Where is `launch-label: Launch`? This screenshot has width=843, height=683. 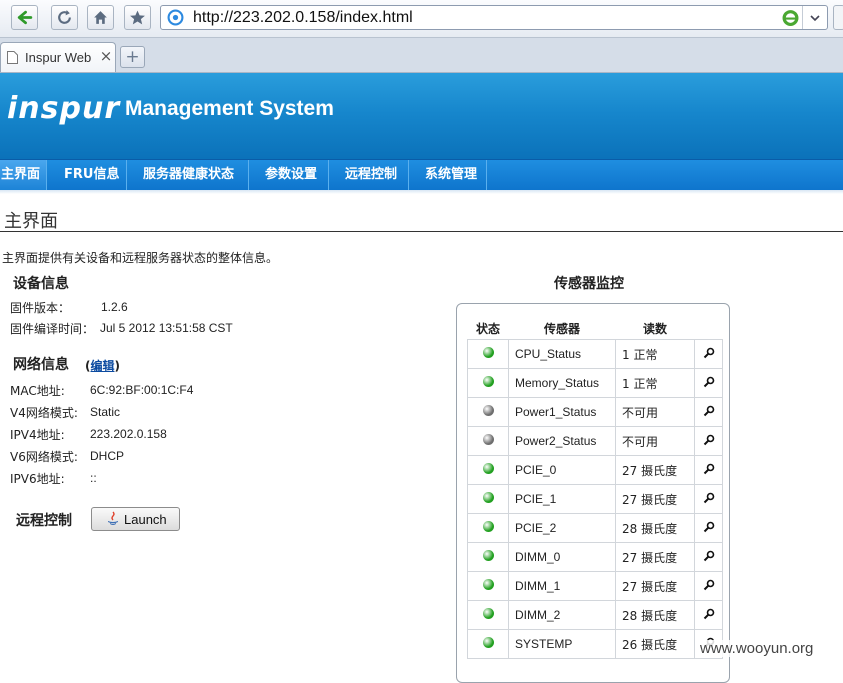 launch-label: Launch is located at coordinates (145, 519).